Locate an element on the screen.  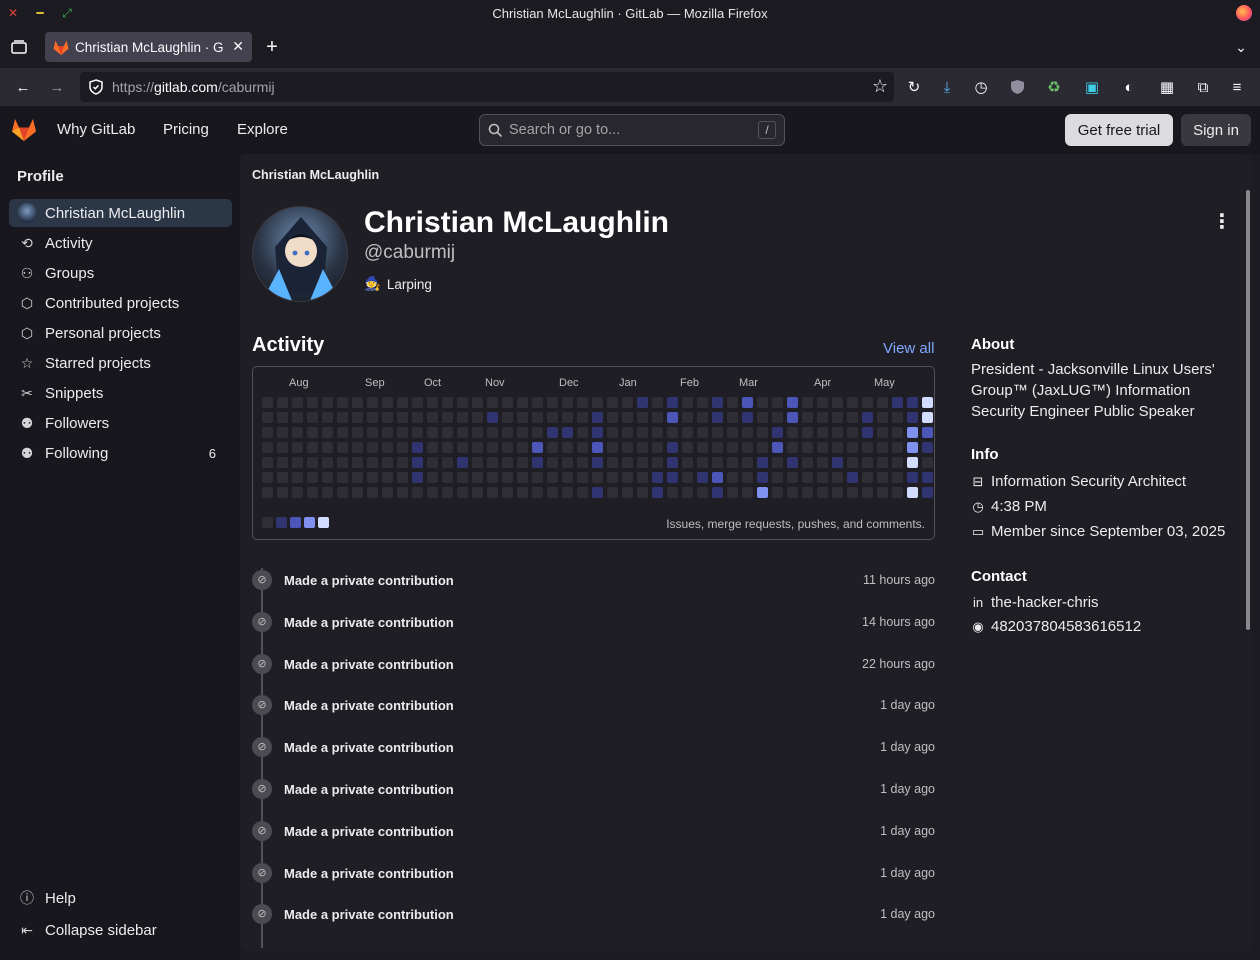
close-tab-icon: ✕ is located at coordinates (236, 46).